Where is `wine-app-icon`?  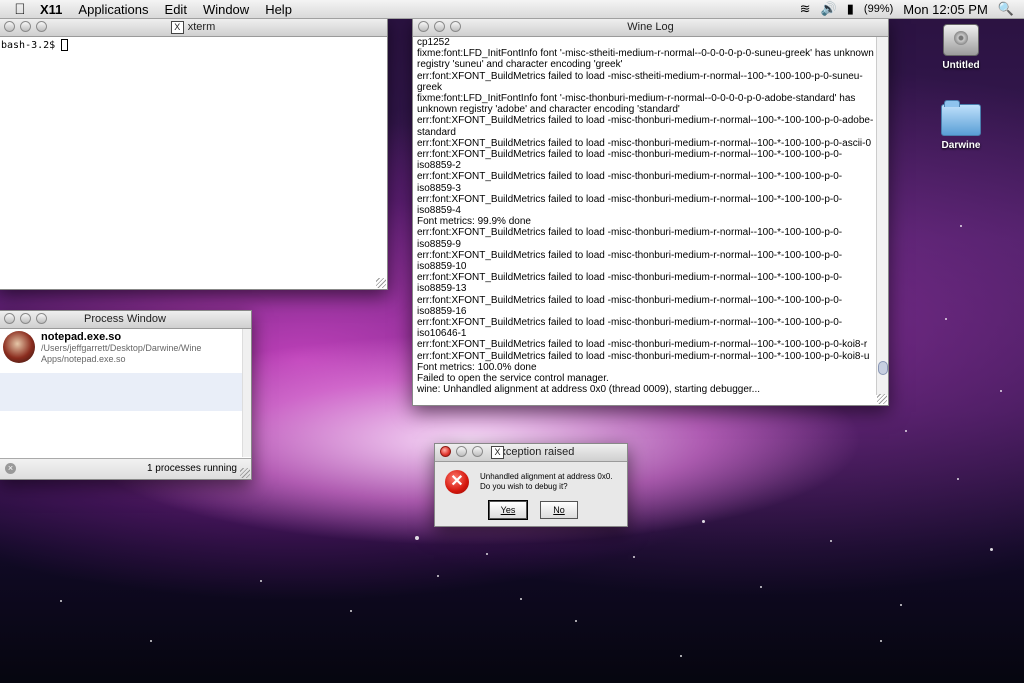
wine-app-icon is located at coordinates (19, 347).